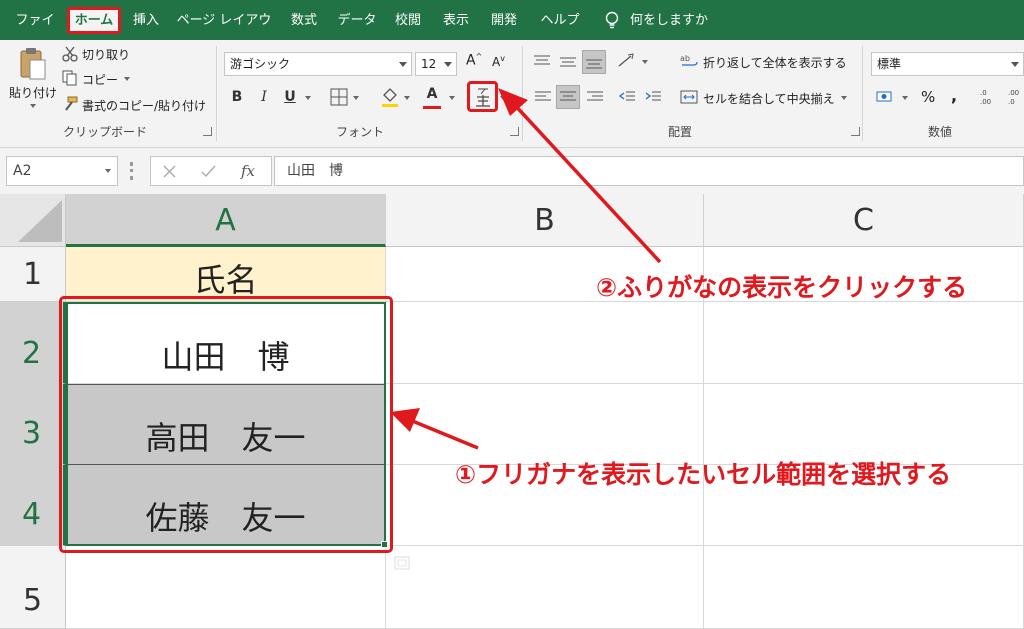  I want to click on merge-center-icon, so click(689, 97).